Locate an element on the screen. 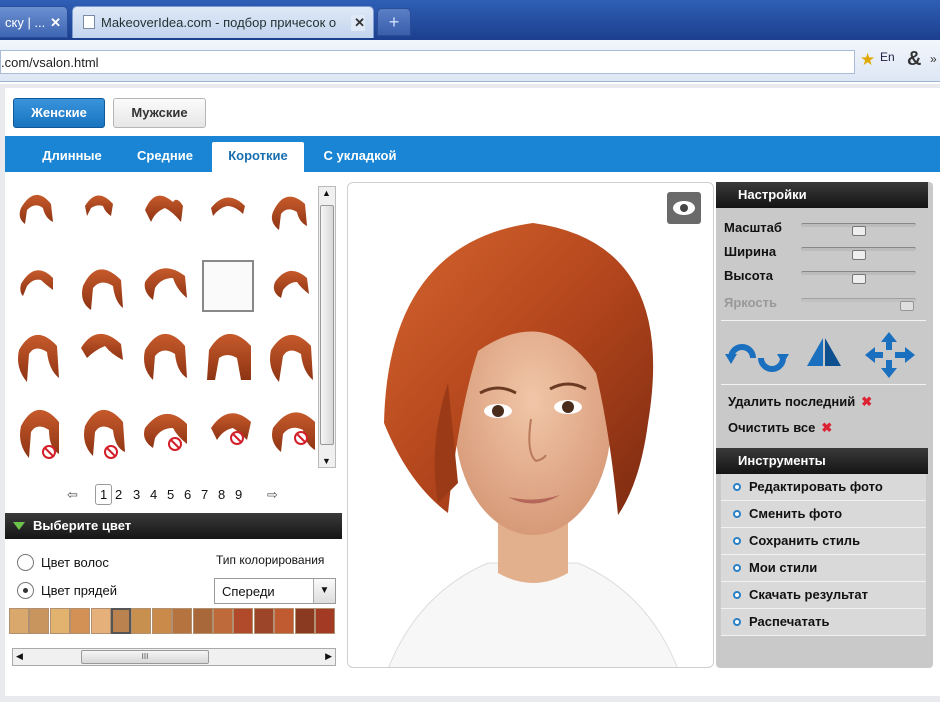  page-link: 9 is located at coordinates (238, 494).